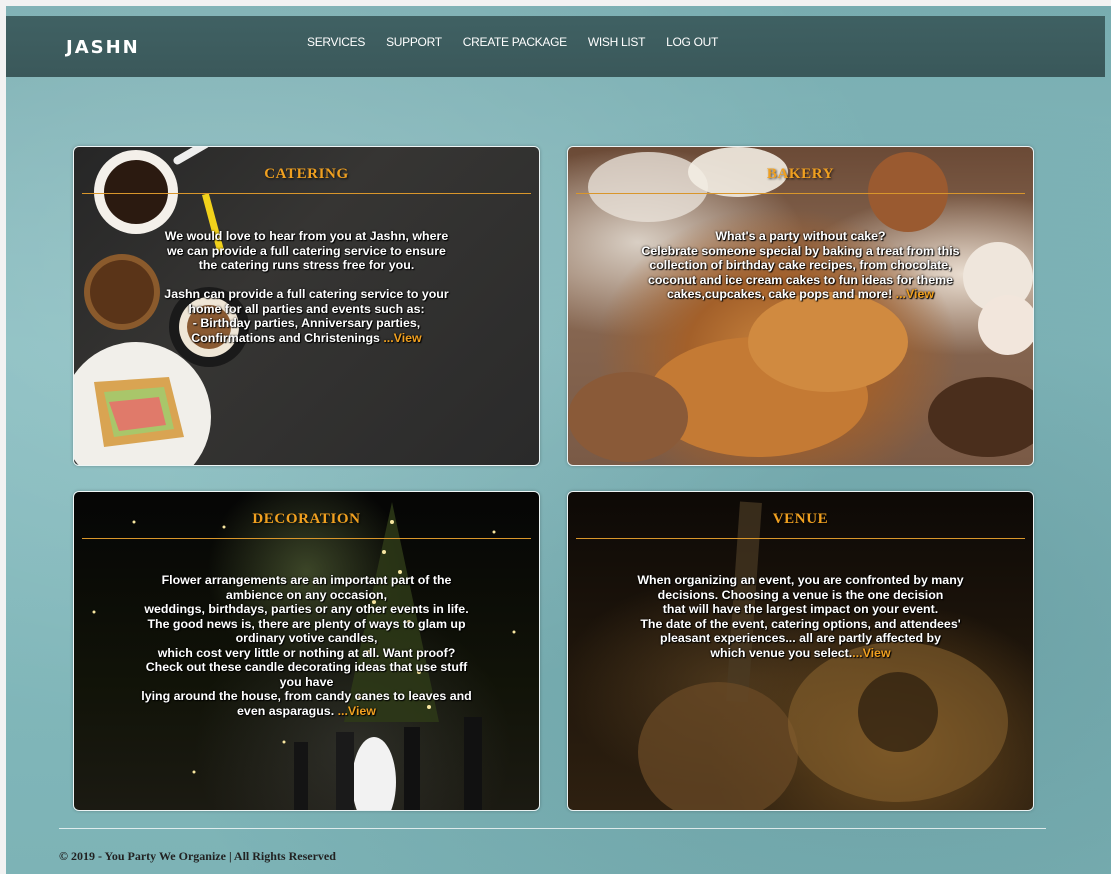 The width and height of the screenshot is (1111, 874). Describe the element at coordinates (306, 193) in the screenshot. I see `catering-divider` at that location.